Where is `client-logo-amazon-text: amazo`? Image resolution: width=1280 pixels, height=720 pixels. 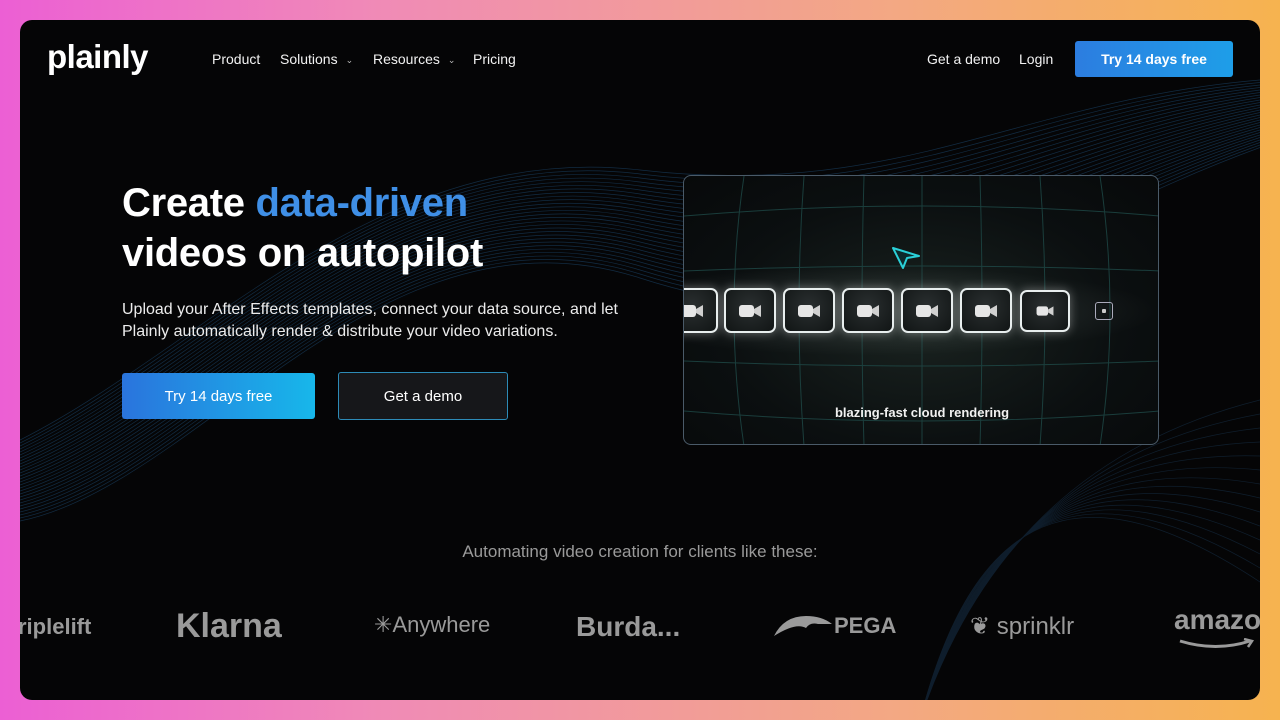
client-logo-amazon-text: amazo is located at coordinates (1217, 619).